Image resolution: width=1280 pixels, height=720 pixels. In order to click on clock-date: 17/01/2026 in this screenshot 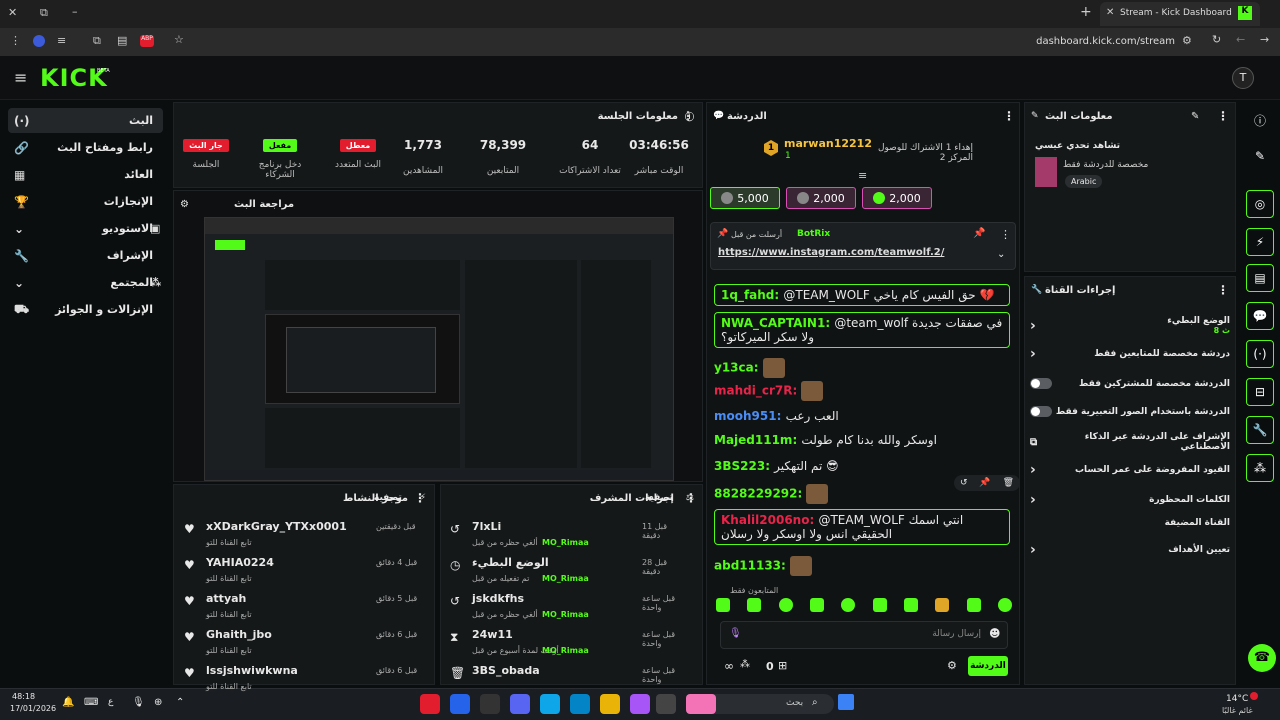, I will do `click(33, 708)`.